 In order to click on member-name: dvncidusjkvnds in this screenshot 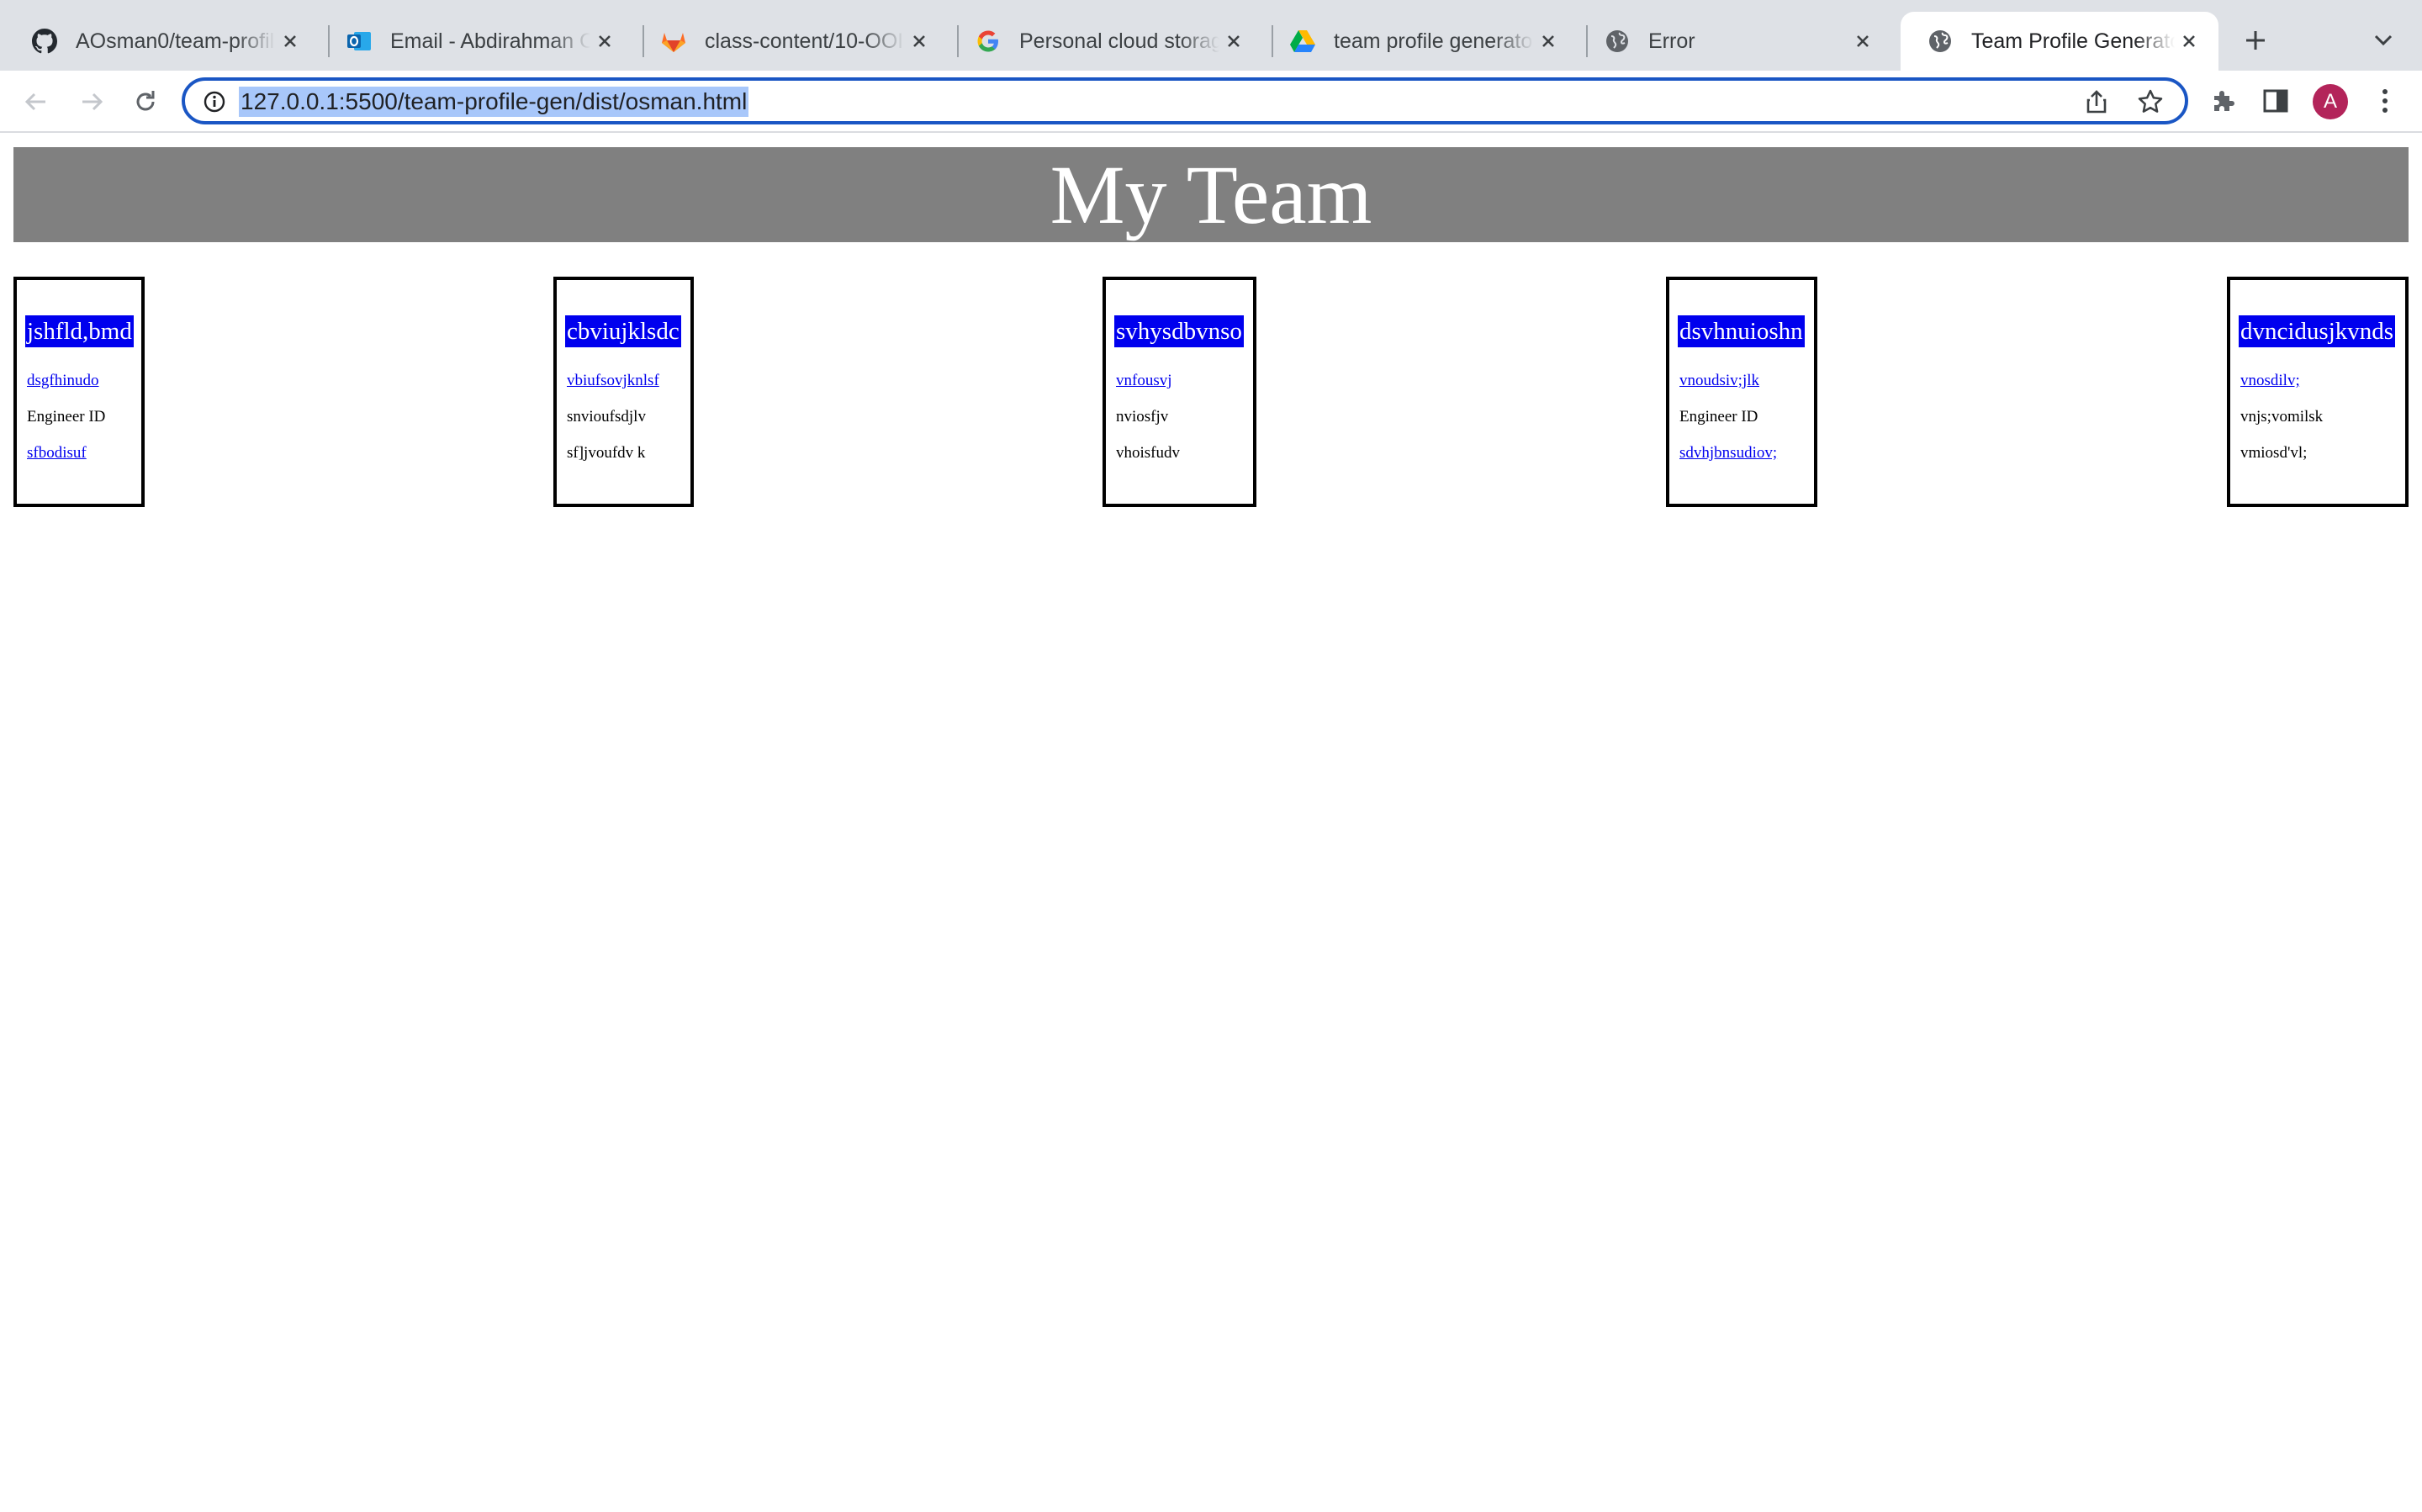, I will do `click(2317, 331)`.